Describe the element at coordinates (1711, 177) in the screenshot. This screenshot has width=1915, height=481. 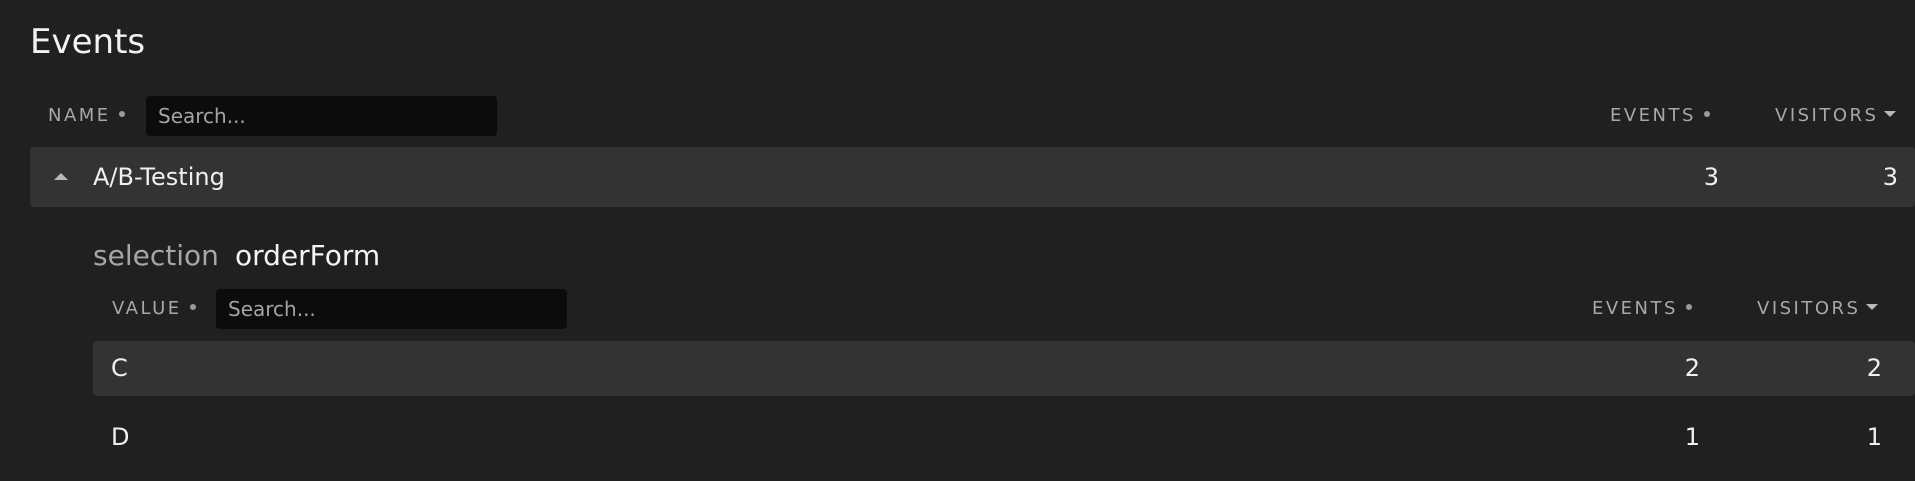
I see `event-count: 3` at that location.